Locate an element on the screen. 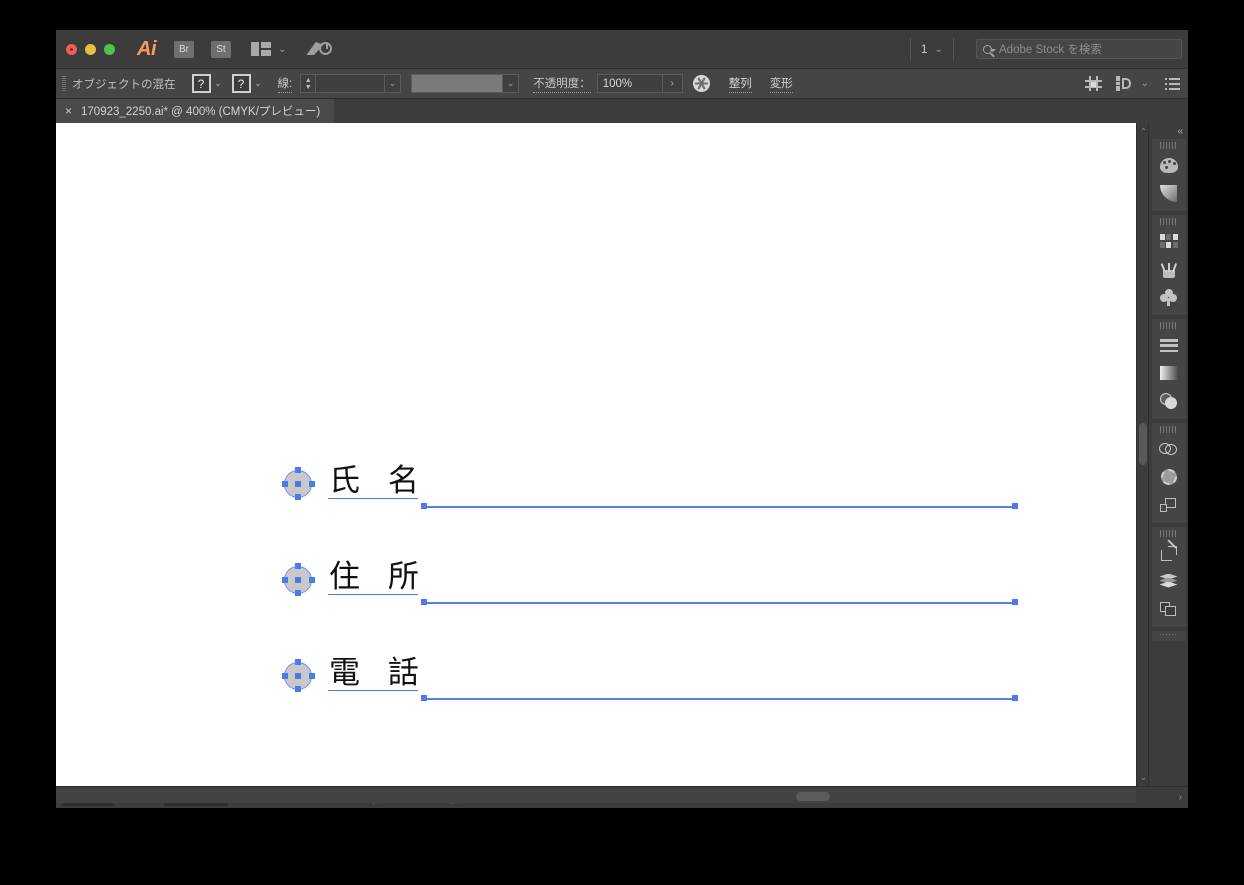  width-profile-chevron-down-icon: ⌄ is located at coordinates (511, 83).